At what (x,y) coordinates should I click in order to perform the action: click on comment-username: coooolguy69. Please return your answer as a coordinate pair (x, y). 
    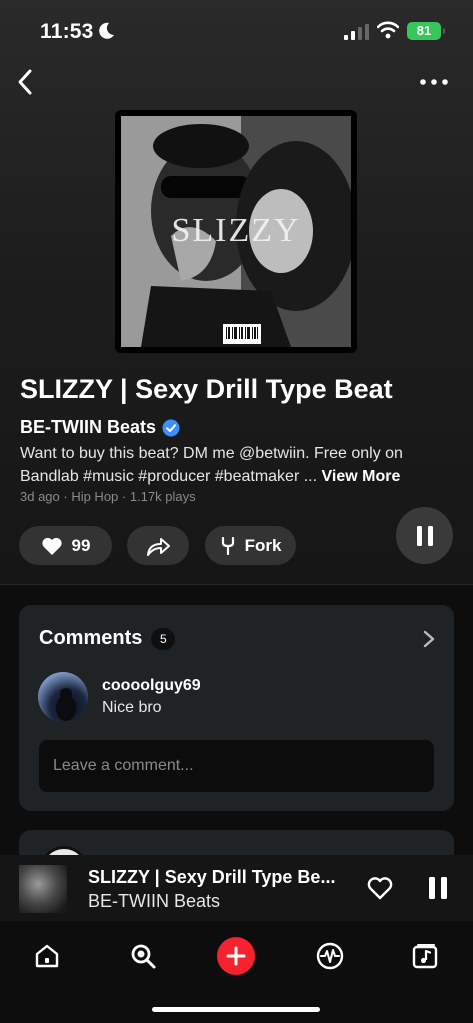
    Looking at the image, I should click on (151, 686).